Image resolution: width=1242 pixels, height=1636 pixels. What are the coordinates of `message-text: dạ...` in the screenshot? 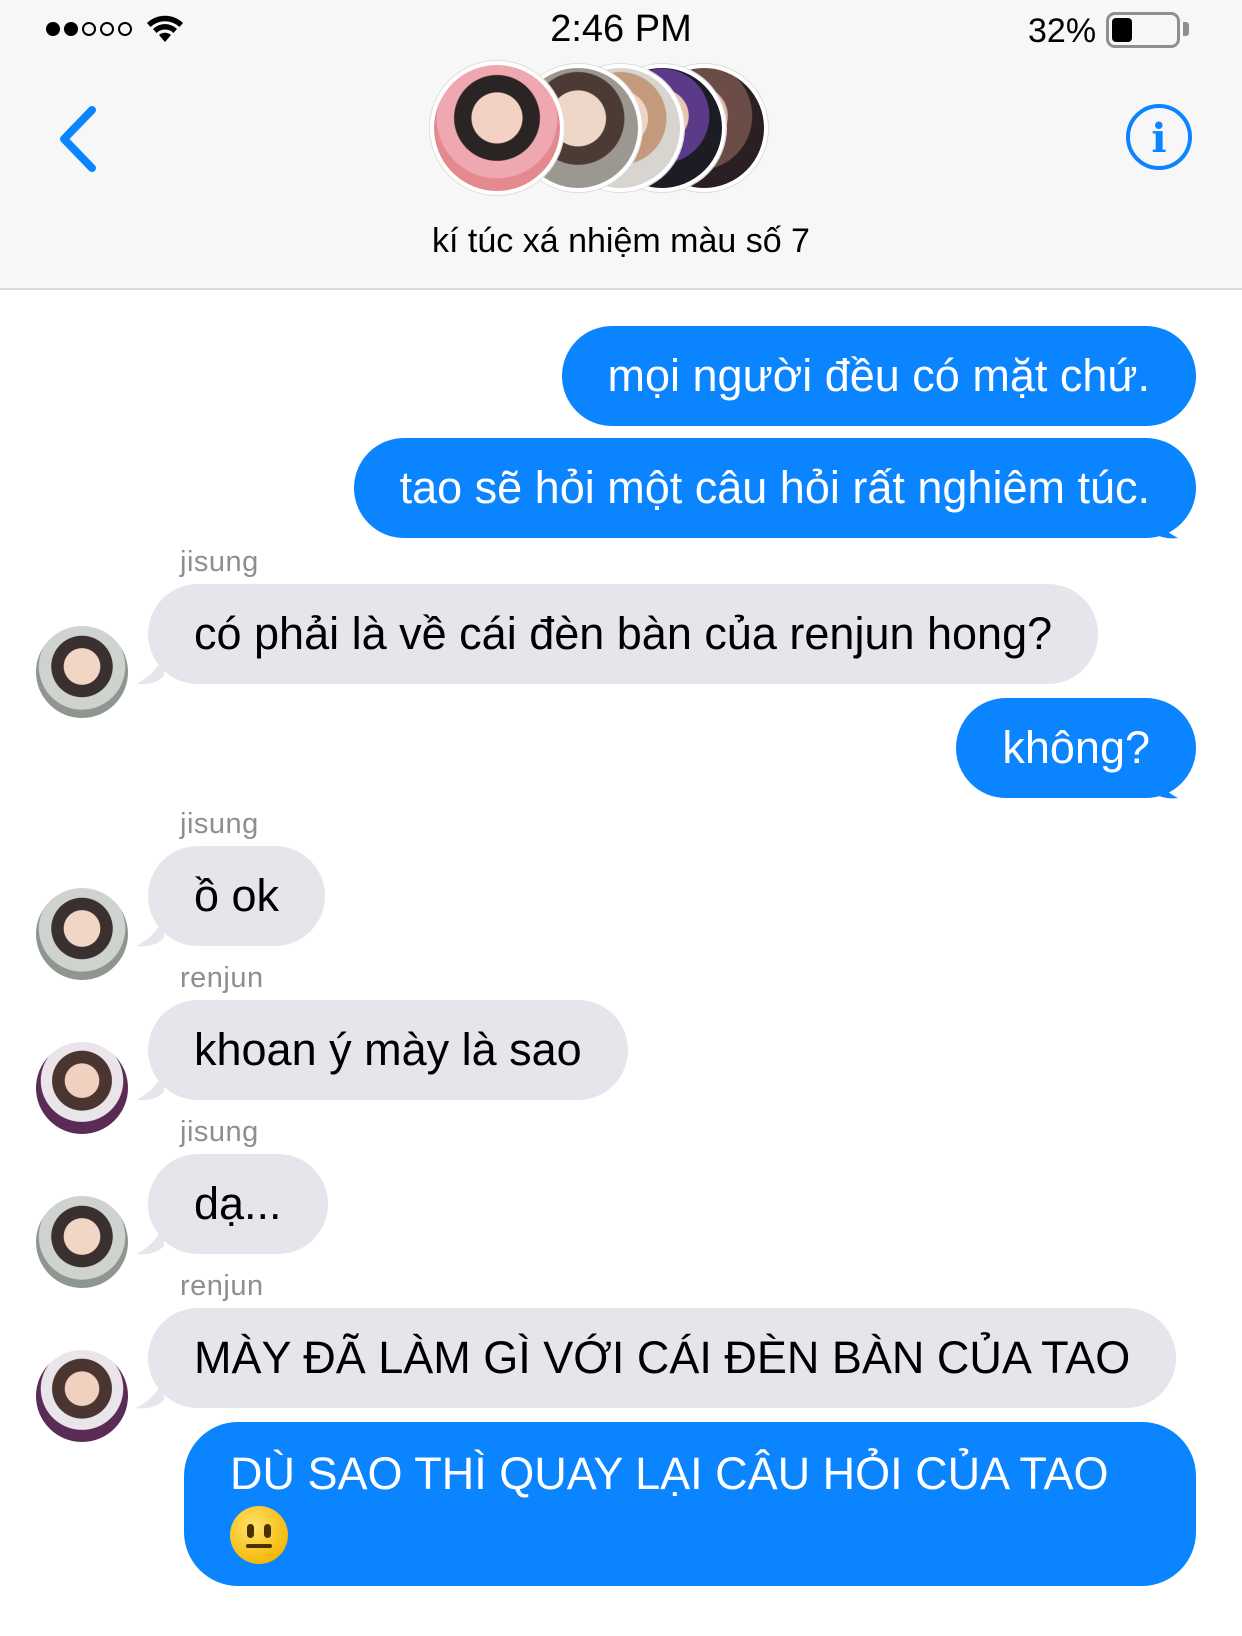 It's located at (238, 1203).